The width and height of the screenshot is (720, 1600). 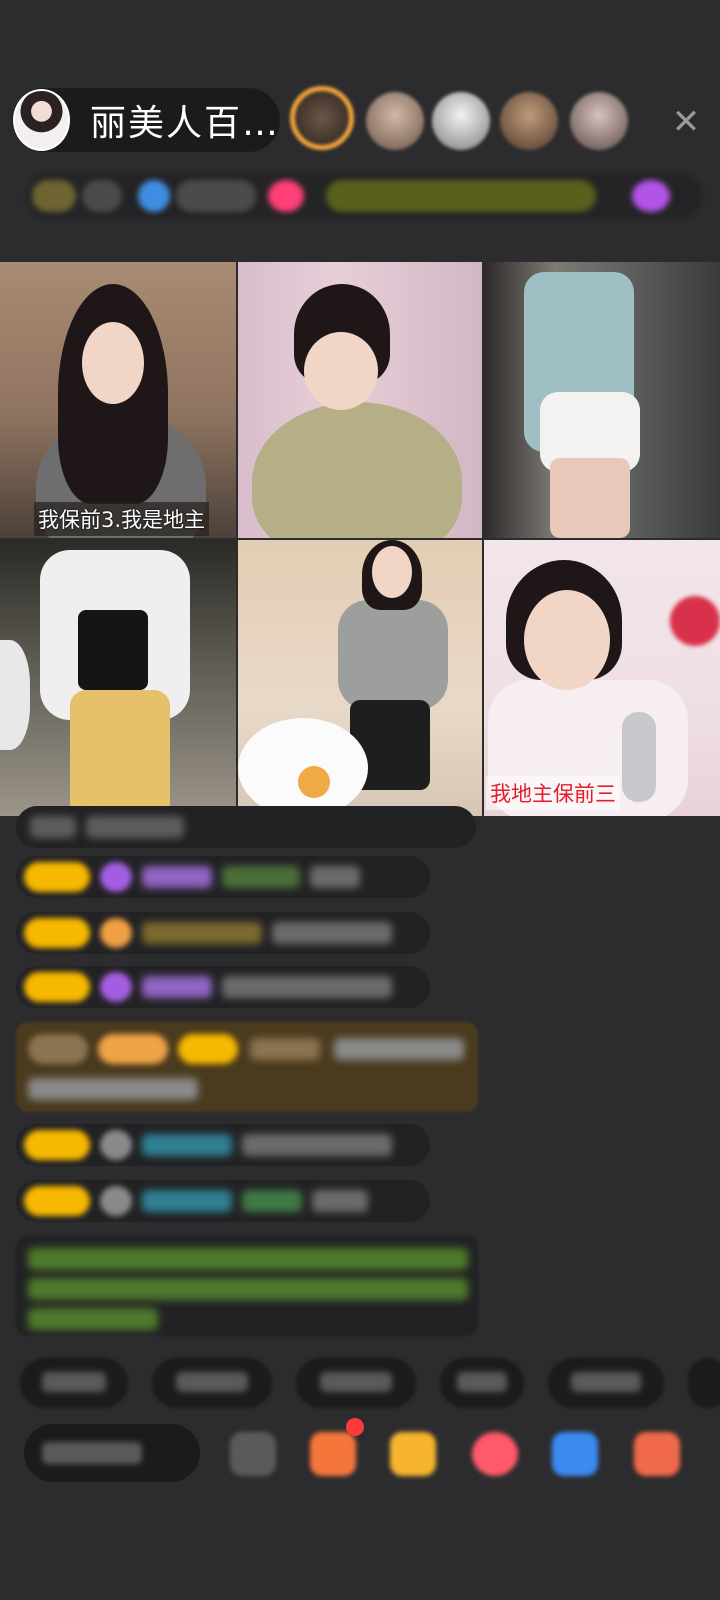 What do you see at coordinates (413, 1454) in the screenshot?
I see `gift-icon` at bounding box center [413, 1454].